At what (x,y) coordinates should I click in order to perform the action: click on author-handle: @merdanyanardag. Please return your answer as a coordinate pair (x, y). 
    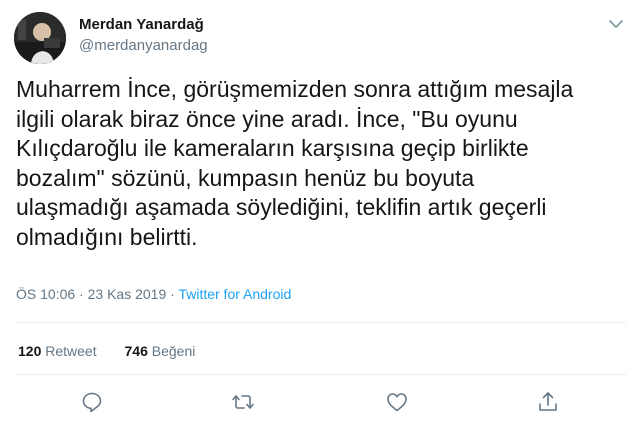
    Looking at the image, I should click on (143, 45).